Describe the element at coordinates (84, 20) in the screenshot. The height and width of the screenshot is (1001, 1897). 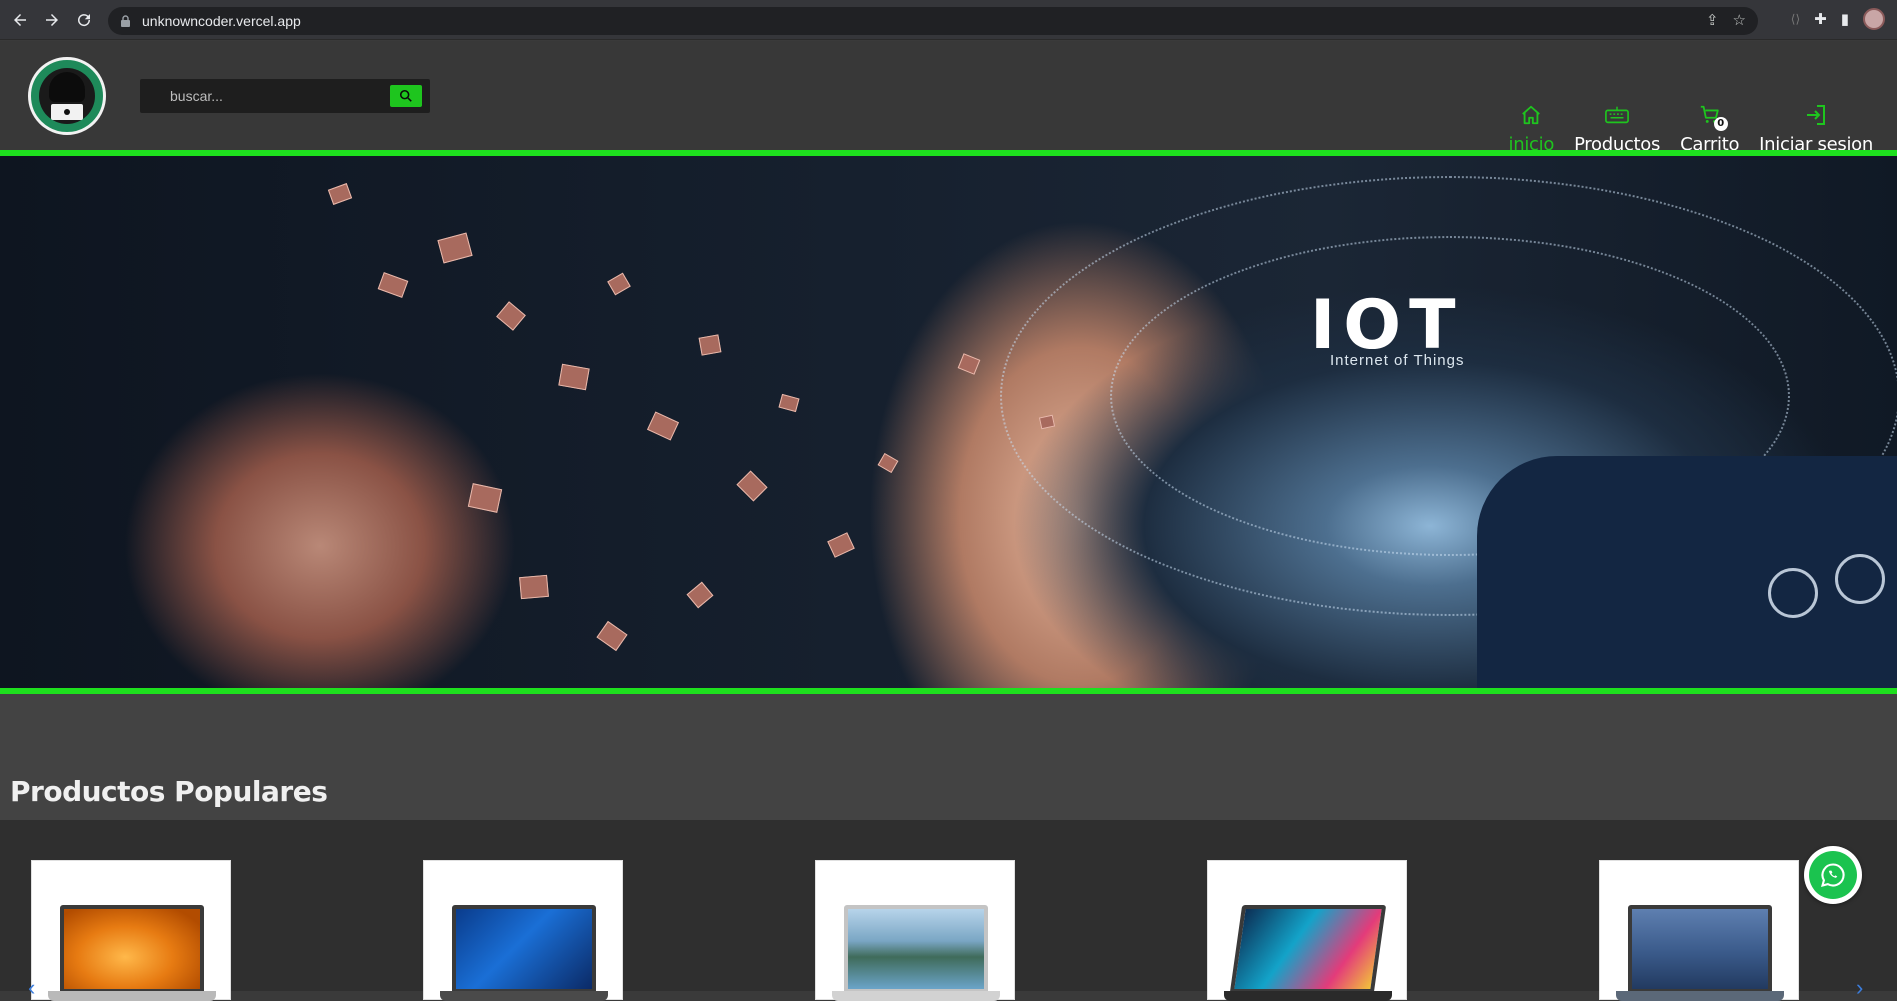
I see `reload-icon` at that location.